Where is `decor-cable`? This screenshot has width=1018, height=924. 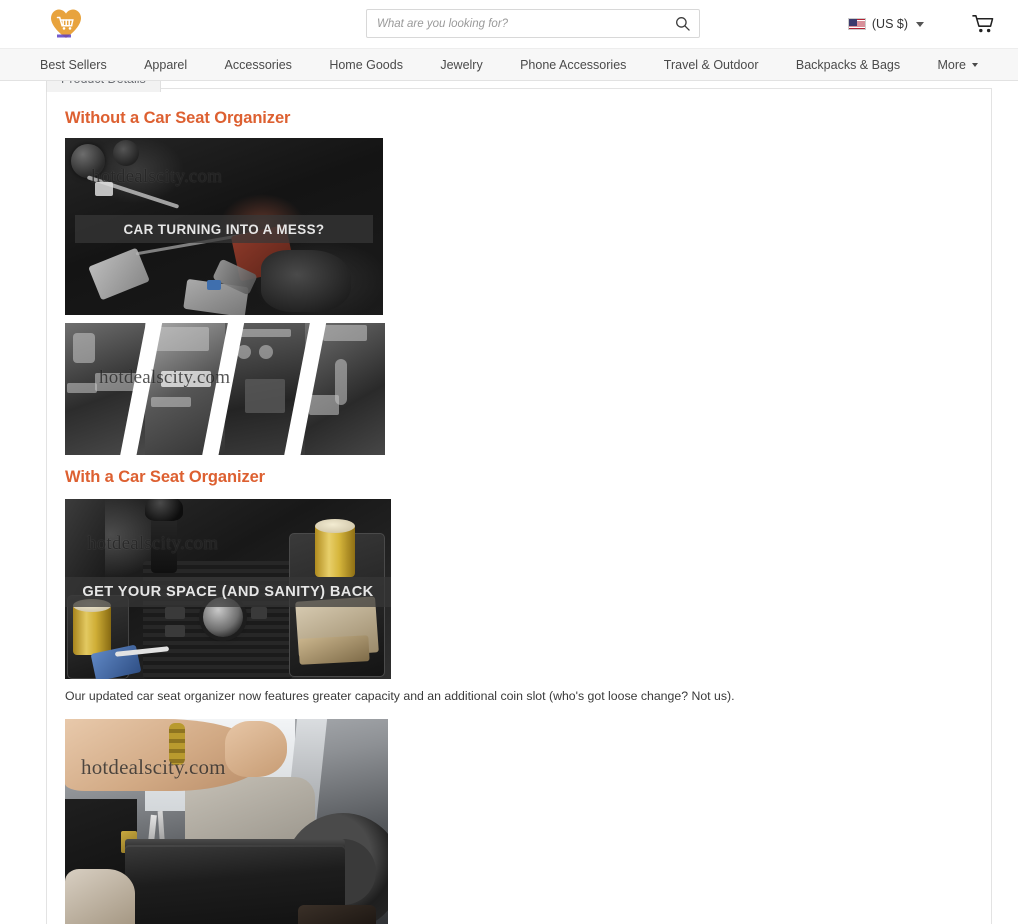 decor-cable is located at coordinates (171, 402).